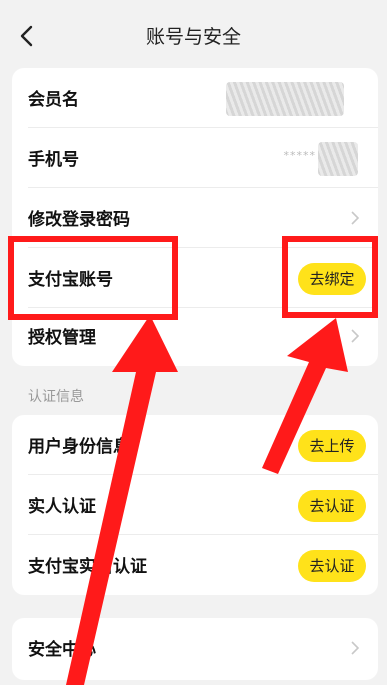 This screenshot has height=685, width=387. Describe the element at coordinates (62, 650) in the screenshot. I see `row-label: 安全中心` at that location.